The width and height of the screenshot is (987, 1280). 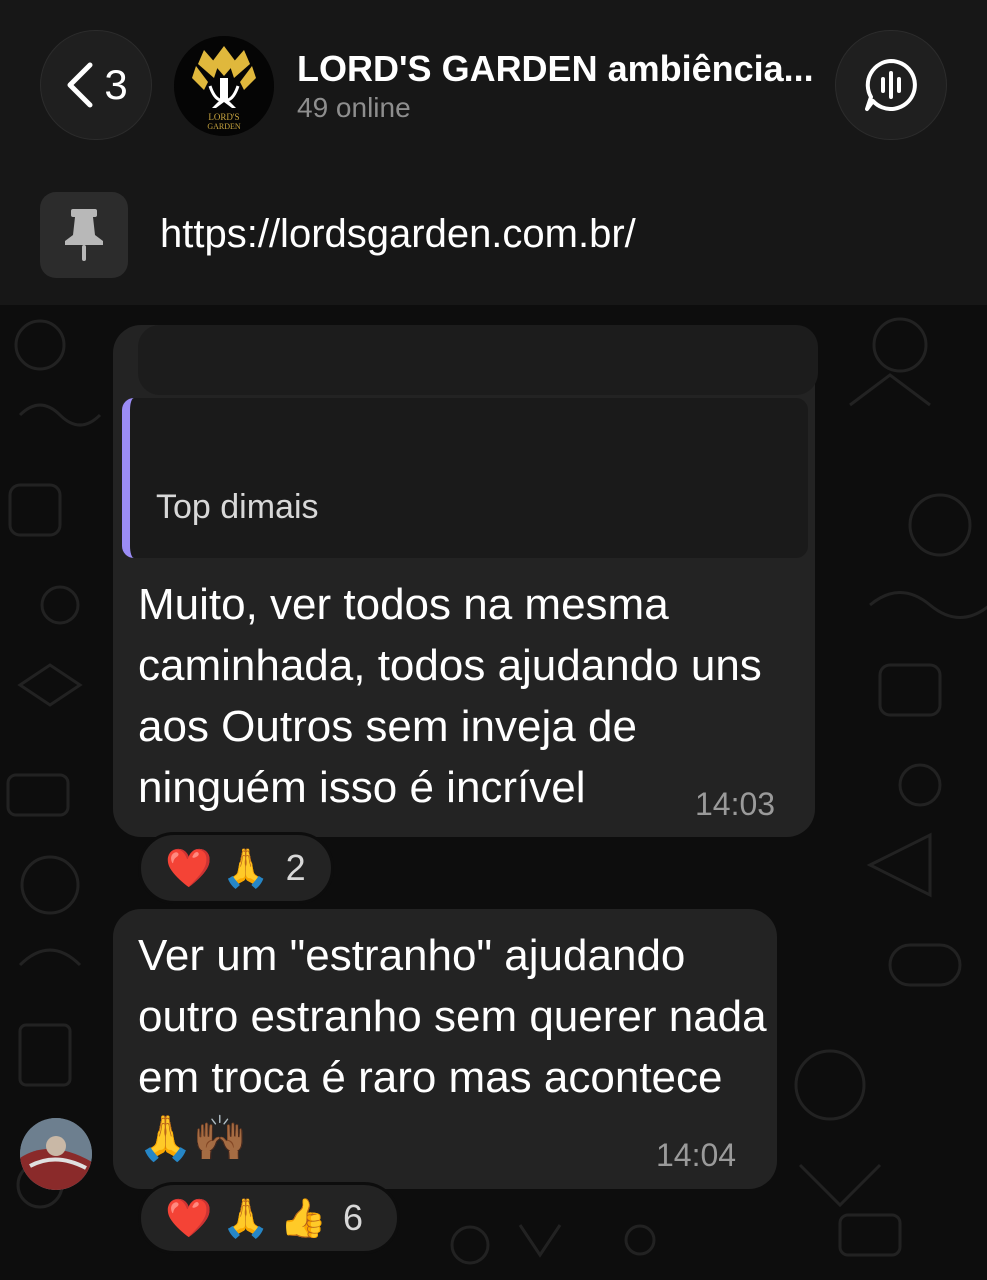 I want to click on thumbs-up-reaction-icon: 👍, so click(x=303, y=1217).